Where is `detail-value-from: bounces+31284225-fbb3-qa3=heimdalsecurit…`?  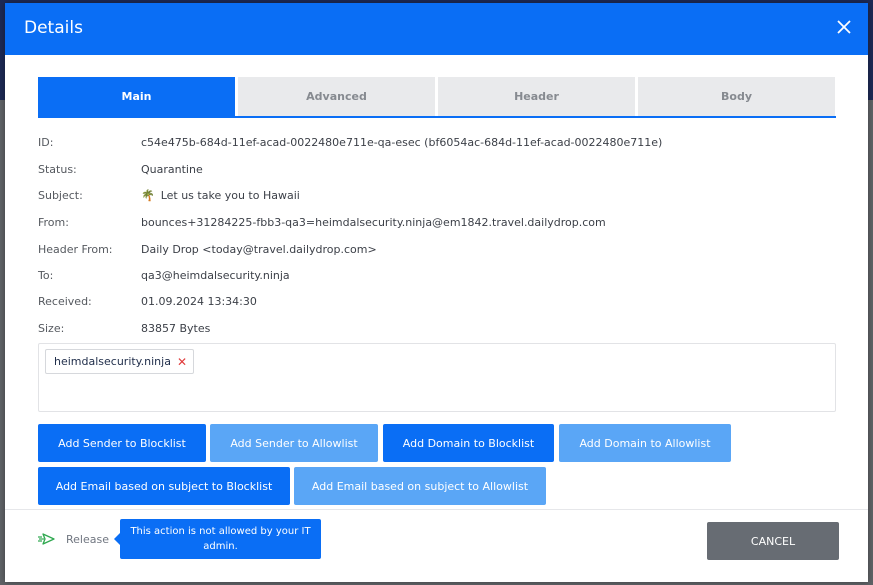
detail-value-from: bounces+31284225-fbb3-qa3=heimdalsecurit… is located at coordinates (373, 222).